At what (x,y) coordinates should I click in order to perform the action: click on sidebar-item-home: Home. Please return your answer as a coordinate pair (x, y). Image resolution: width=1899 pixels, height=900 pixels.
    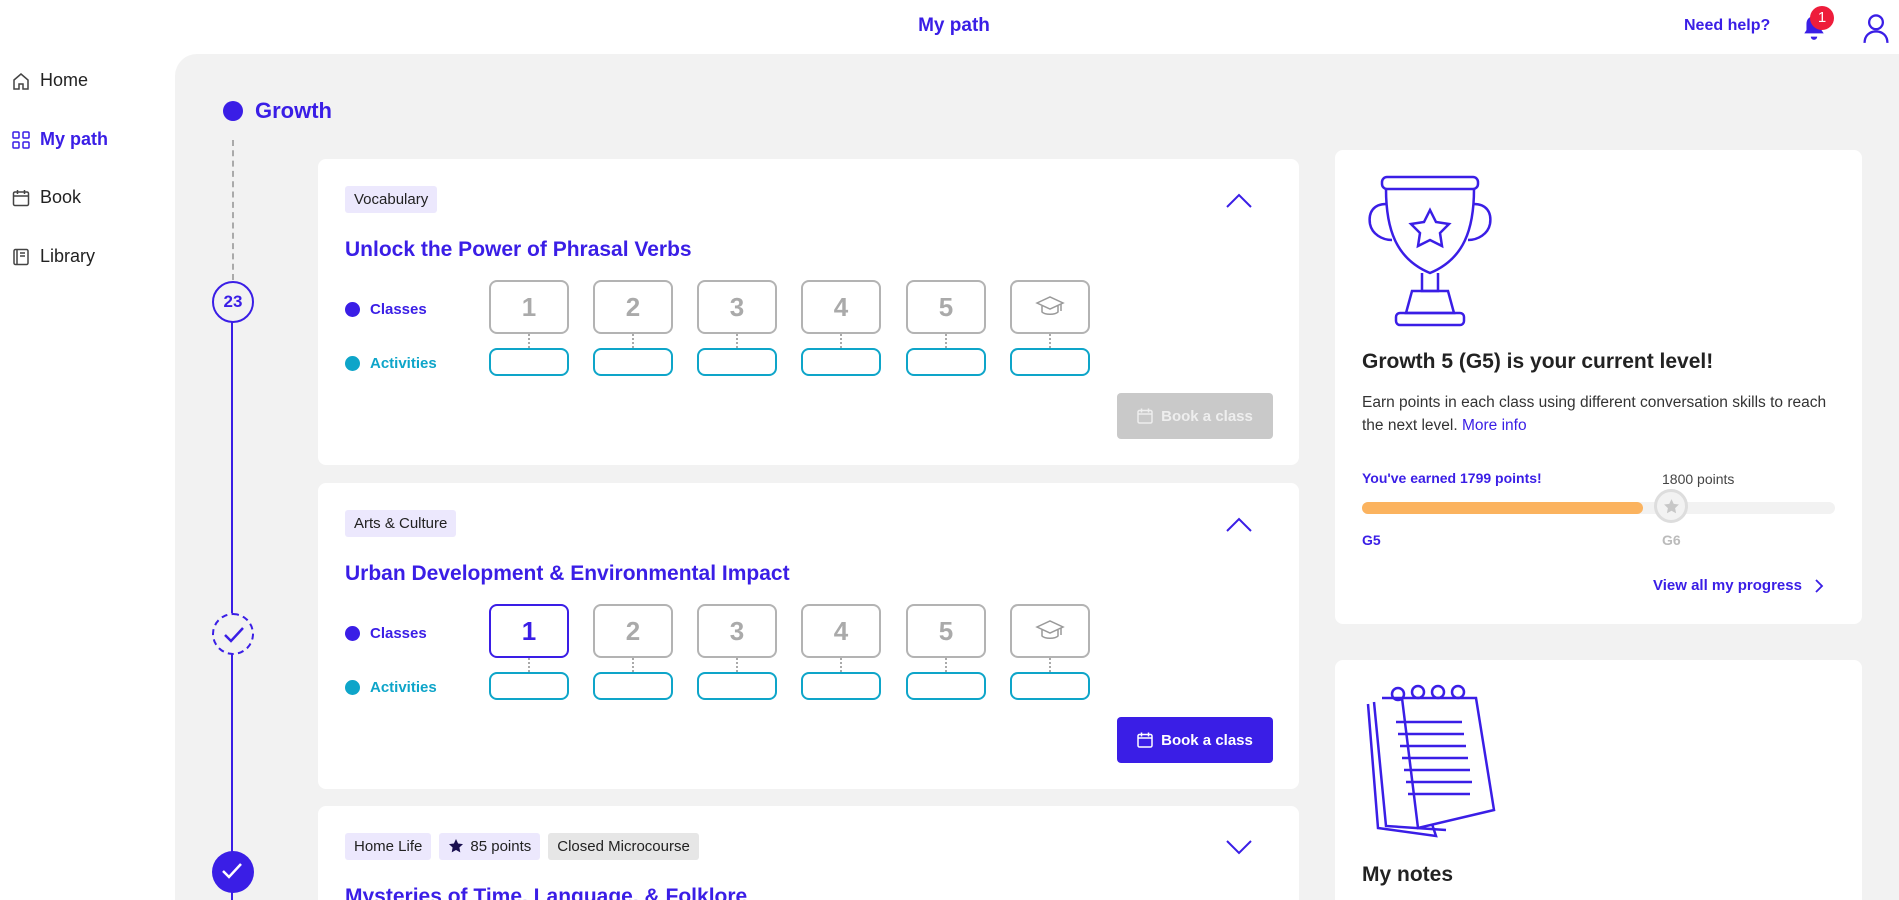
    Looking at the image, I should click on (50, 80).